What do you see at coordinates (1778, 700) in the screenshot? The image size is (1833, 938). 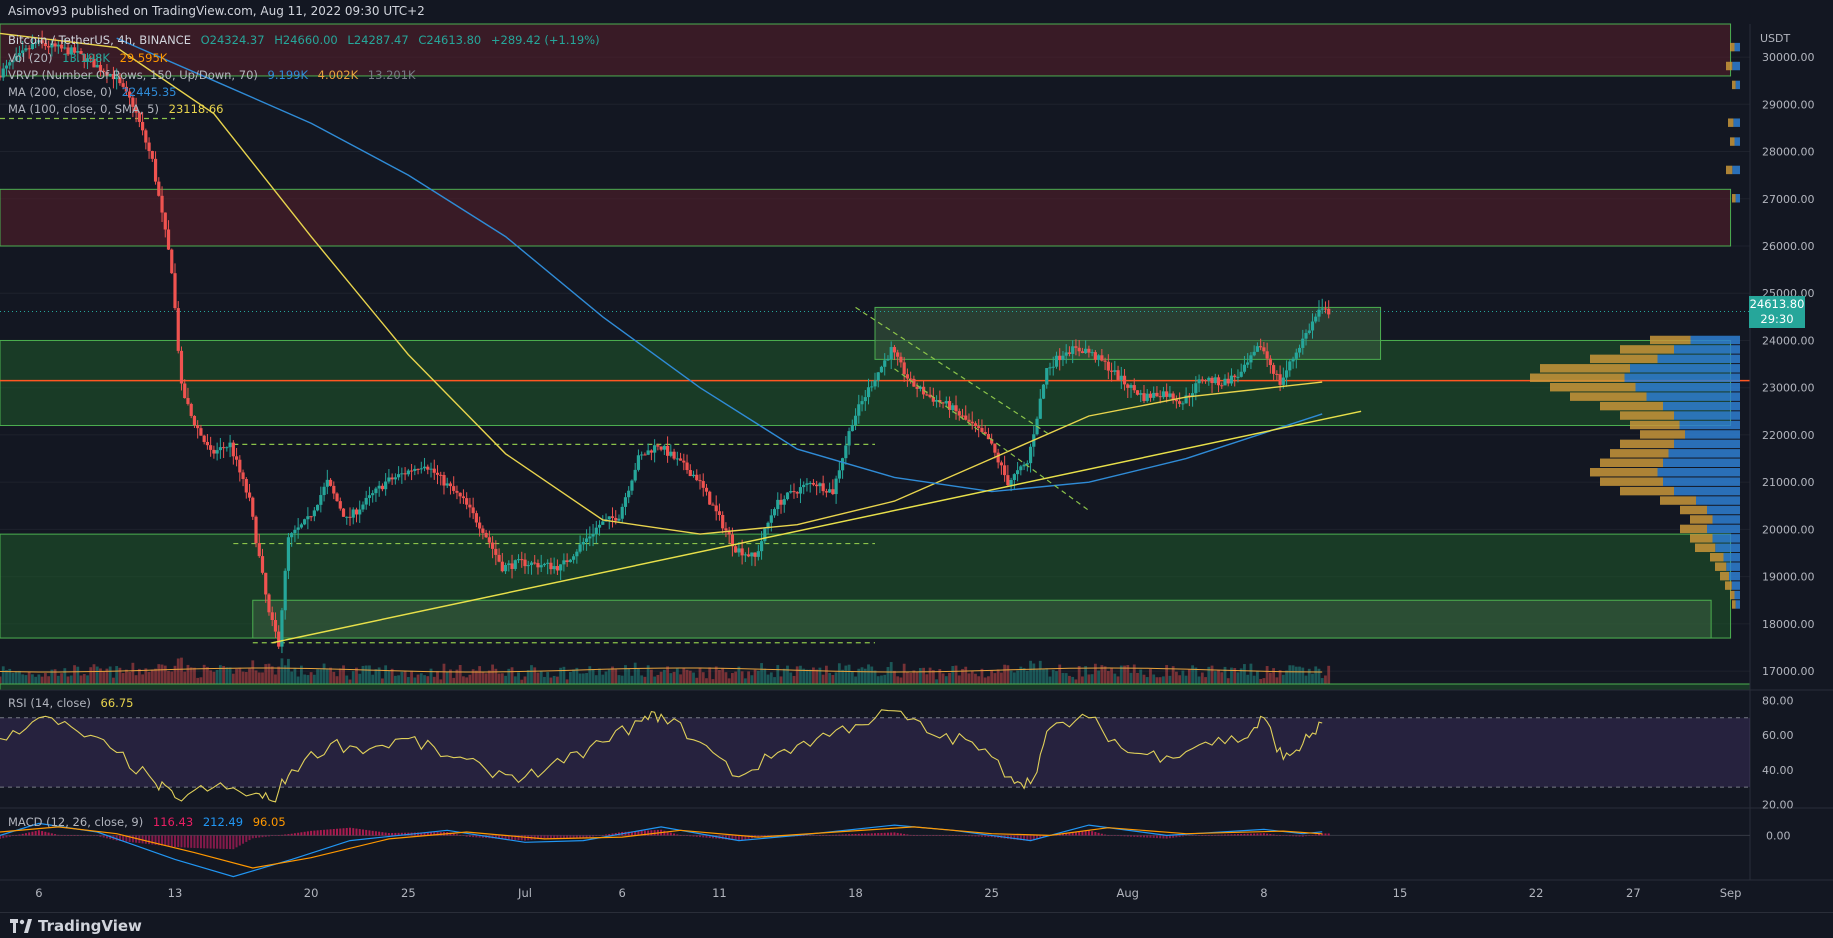 I see `rsi-tick-label: 80.00` at bounding box center [1778, 700].